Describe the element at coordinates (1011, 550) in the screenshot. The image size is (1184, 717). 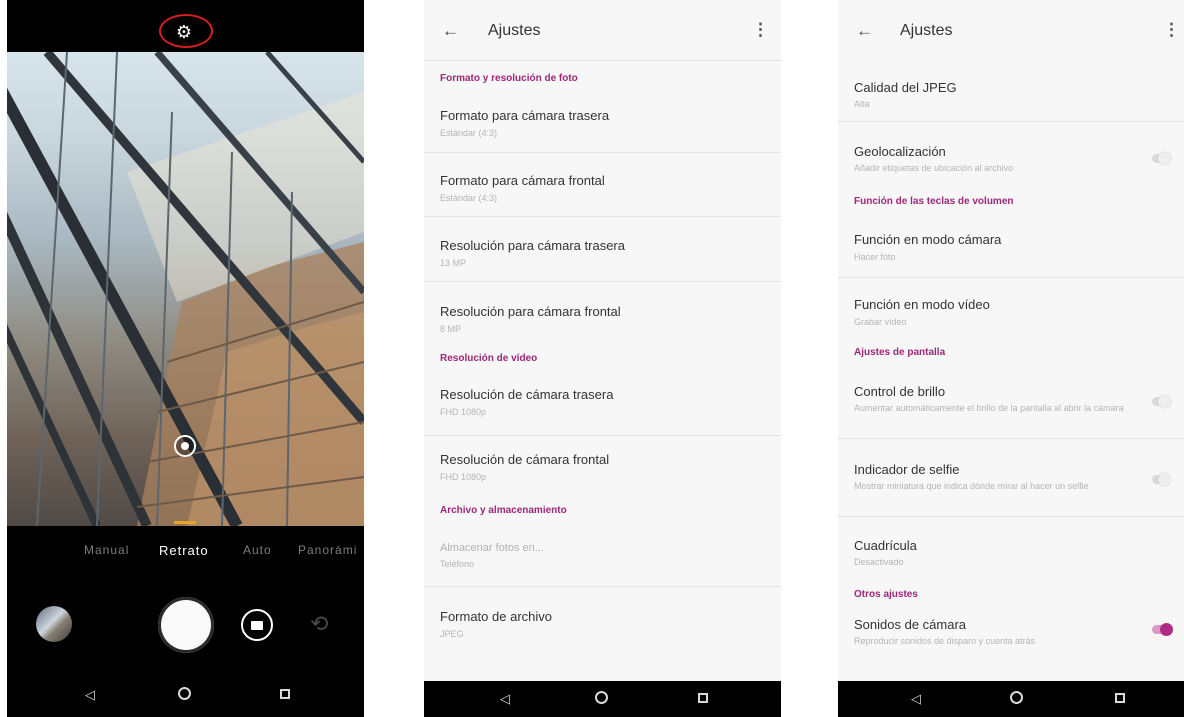
I see `list-item: Cuadrícula Desactivado` at that location.